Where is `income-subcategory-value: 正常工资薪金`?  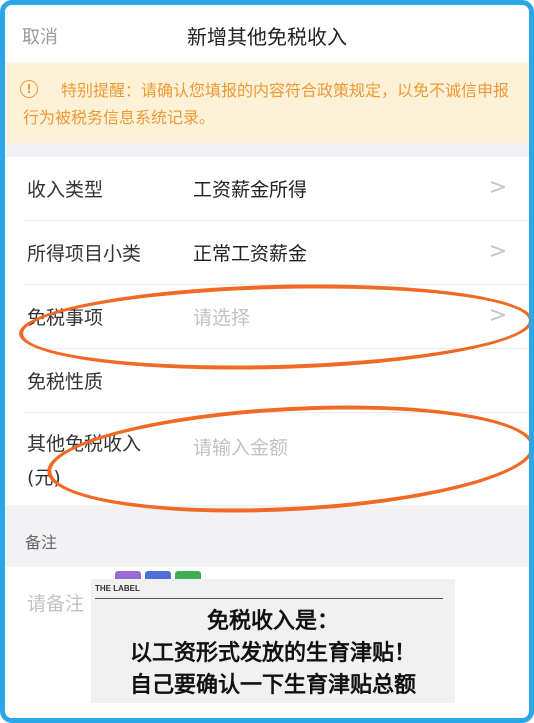
income-subcategory-value: 正常工资薪金 is located at coordinates (250, 254).